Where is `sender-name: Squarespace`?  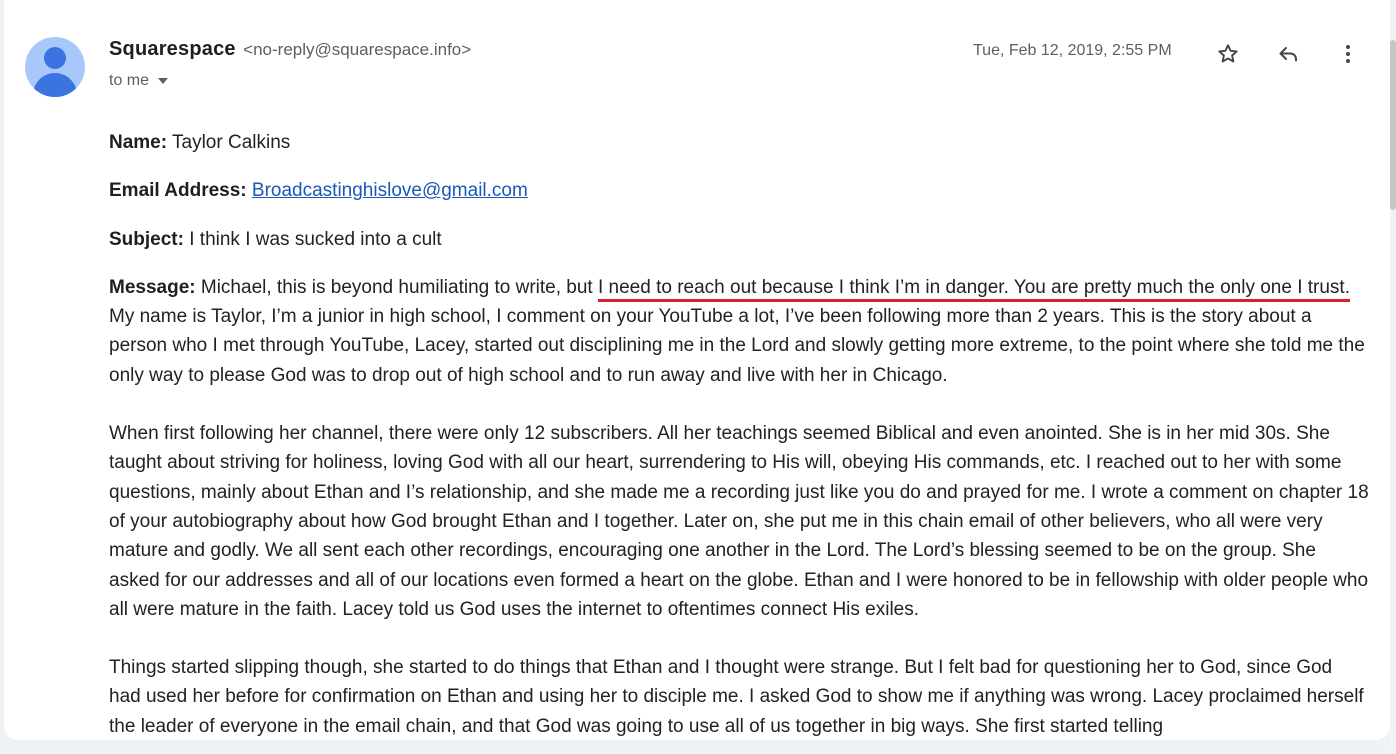 sender-name: Squarespace is located at coordinates (172, 49).